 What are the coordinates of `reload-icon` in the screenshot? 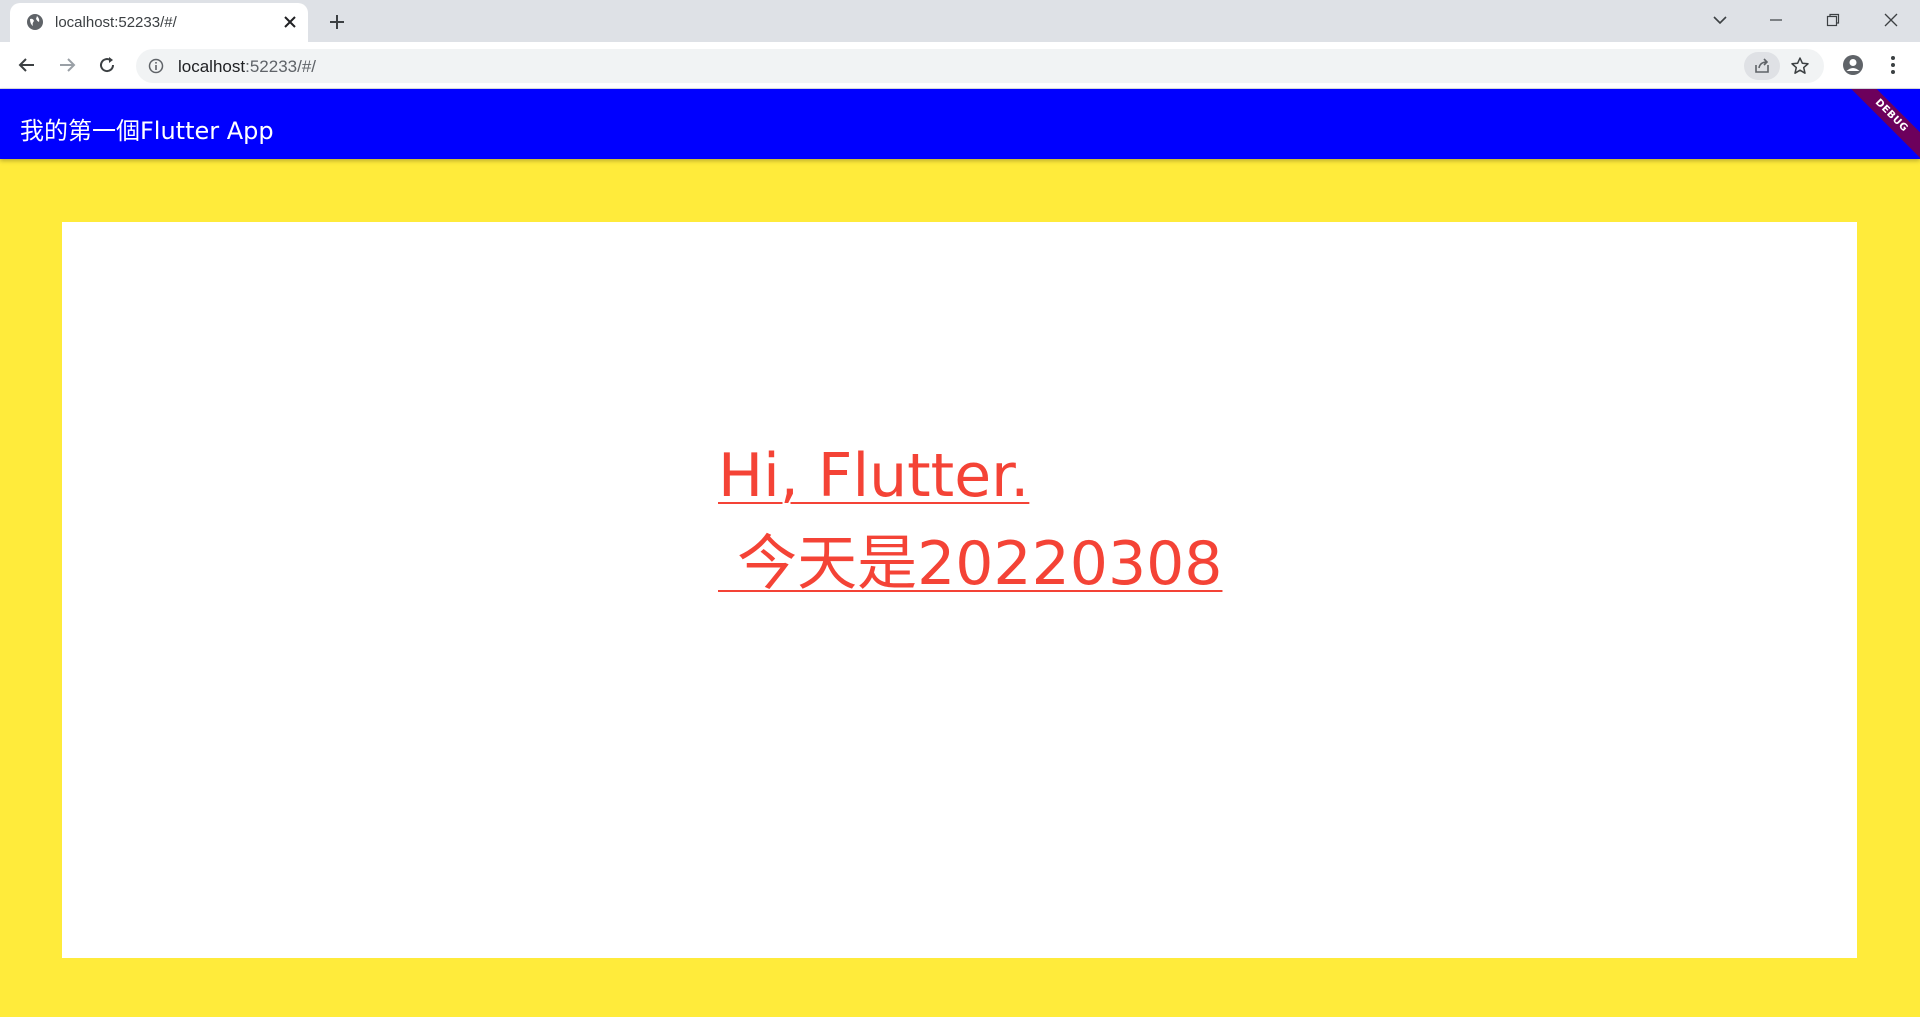 It's located at (107, 65).